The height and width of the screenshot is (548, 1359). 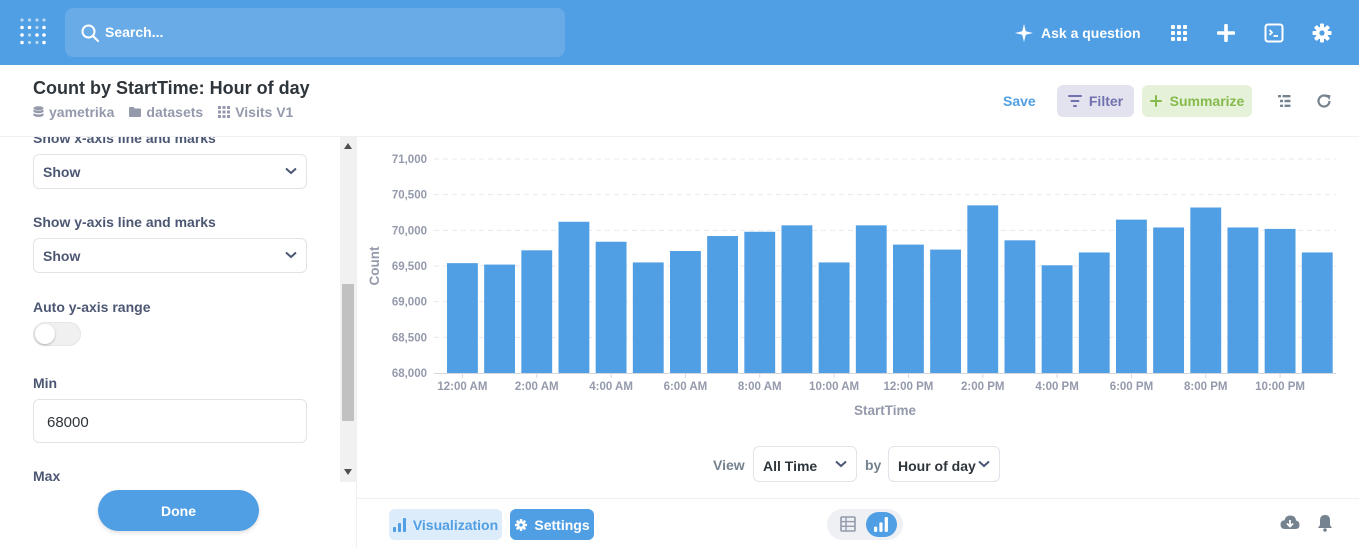 I want to click on x-tick-label: 6:00 AM, so click(x=686, y=387).